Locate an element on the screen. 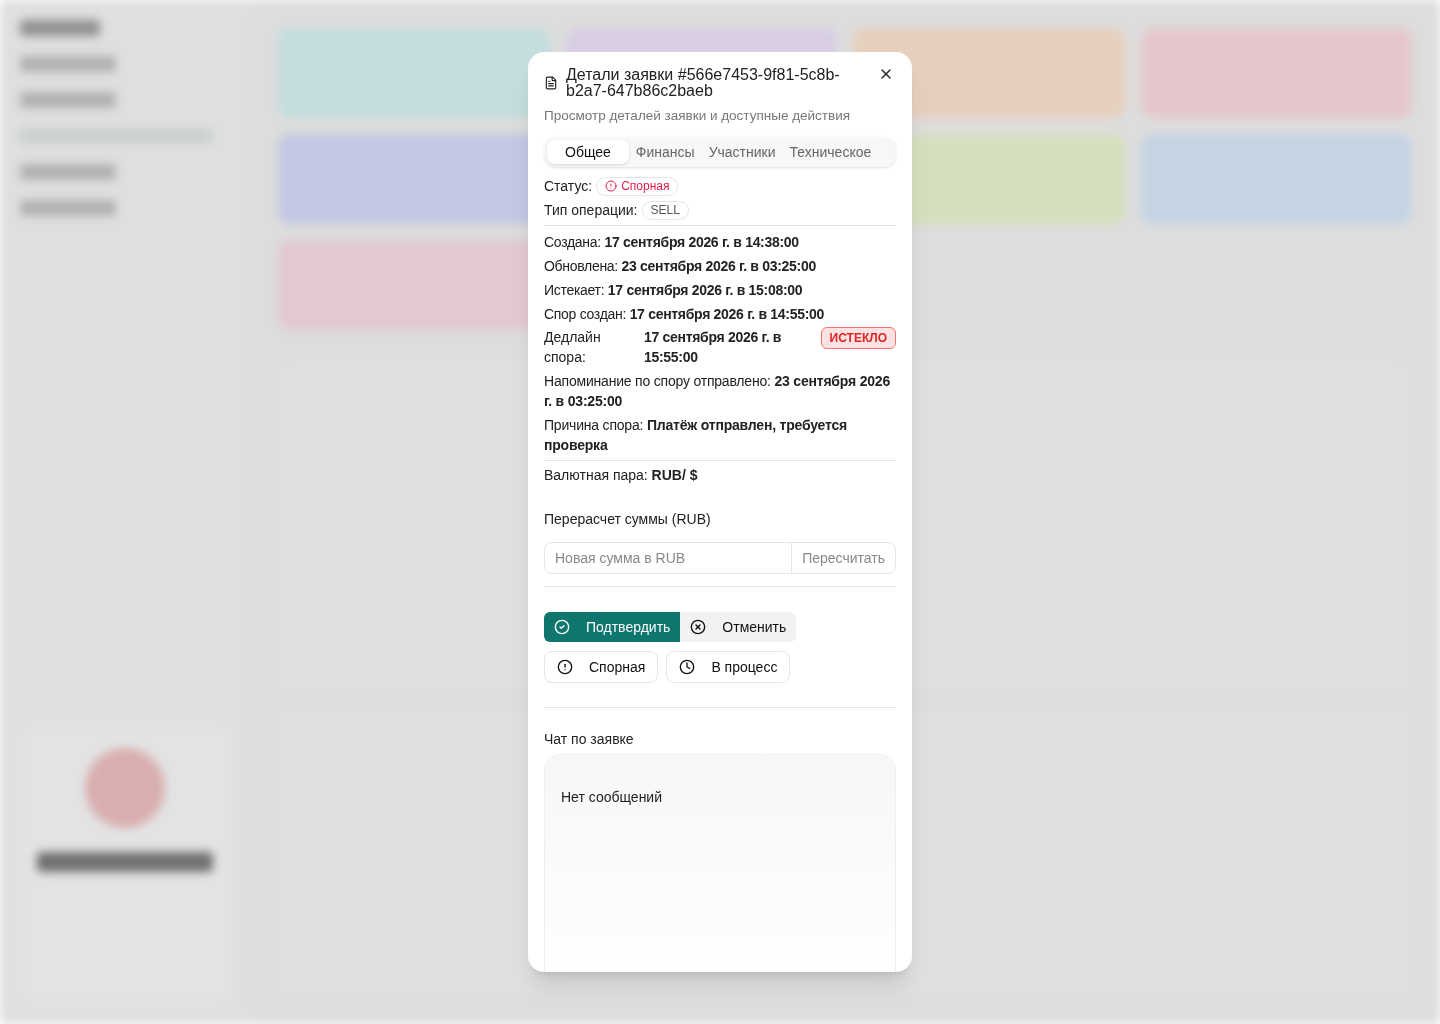 The width and height of the screenshot is (1440, 1024). section-heading: Перерасчет суммы (RUB) is located at coordinates (628, 520).